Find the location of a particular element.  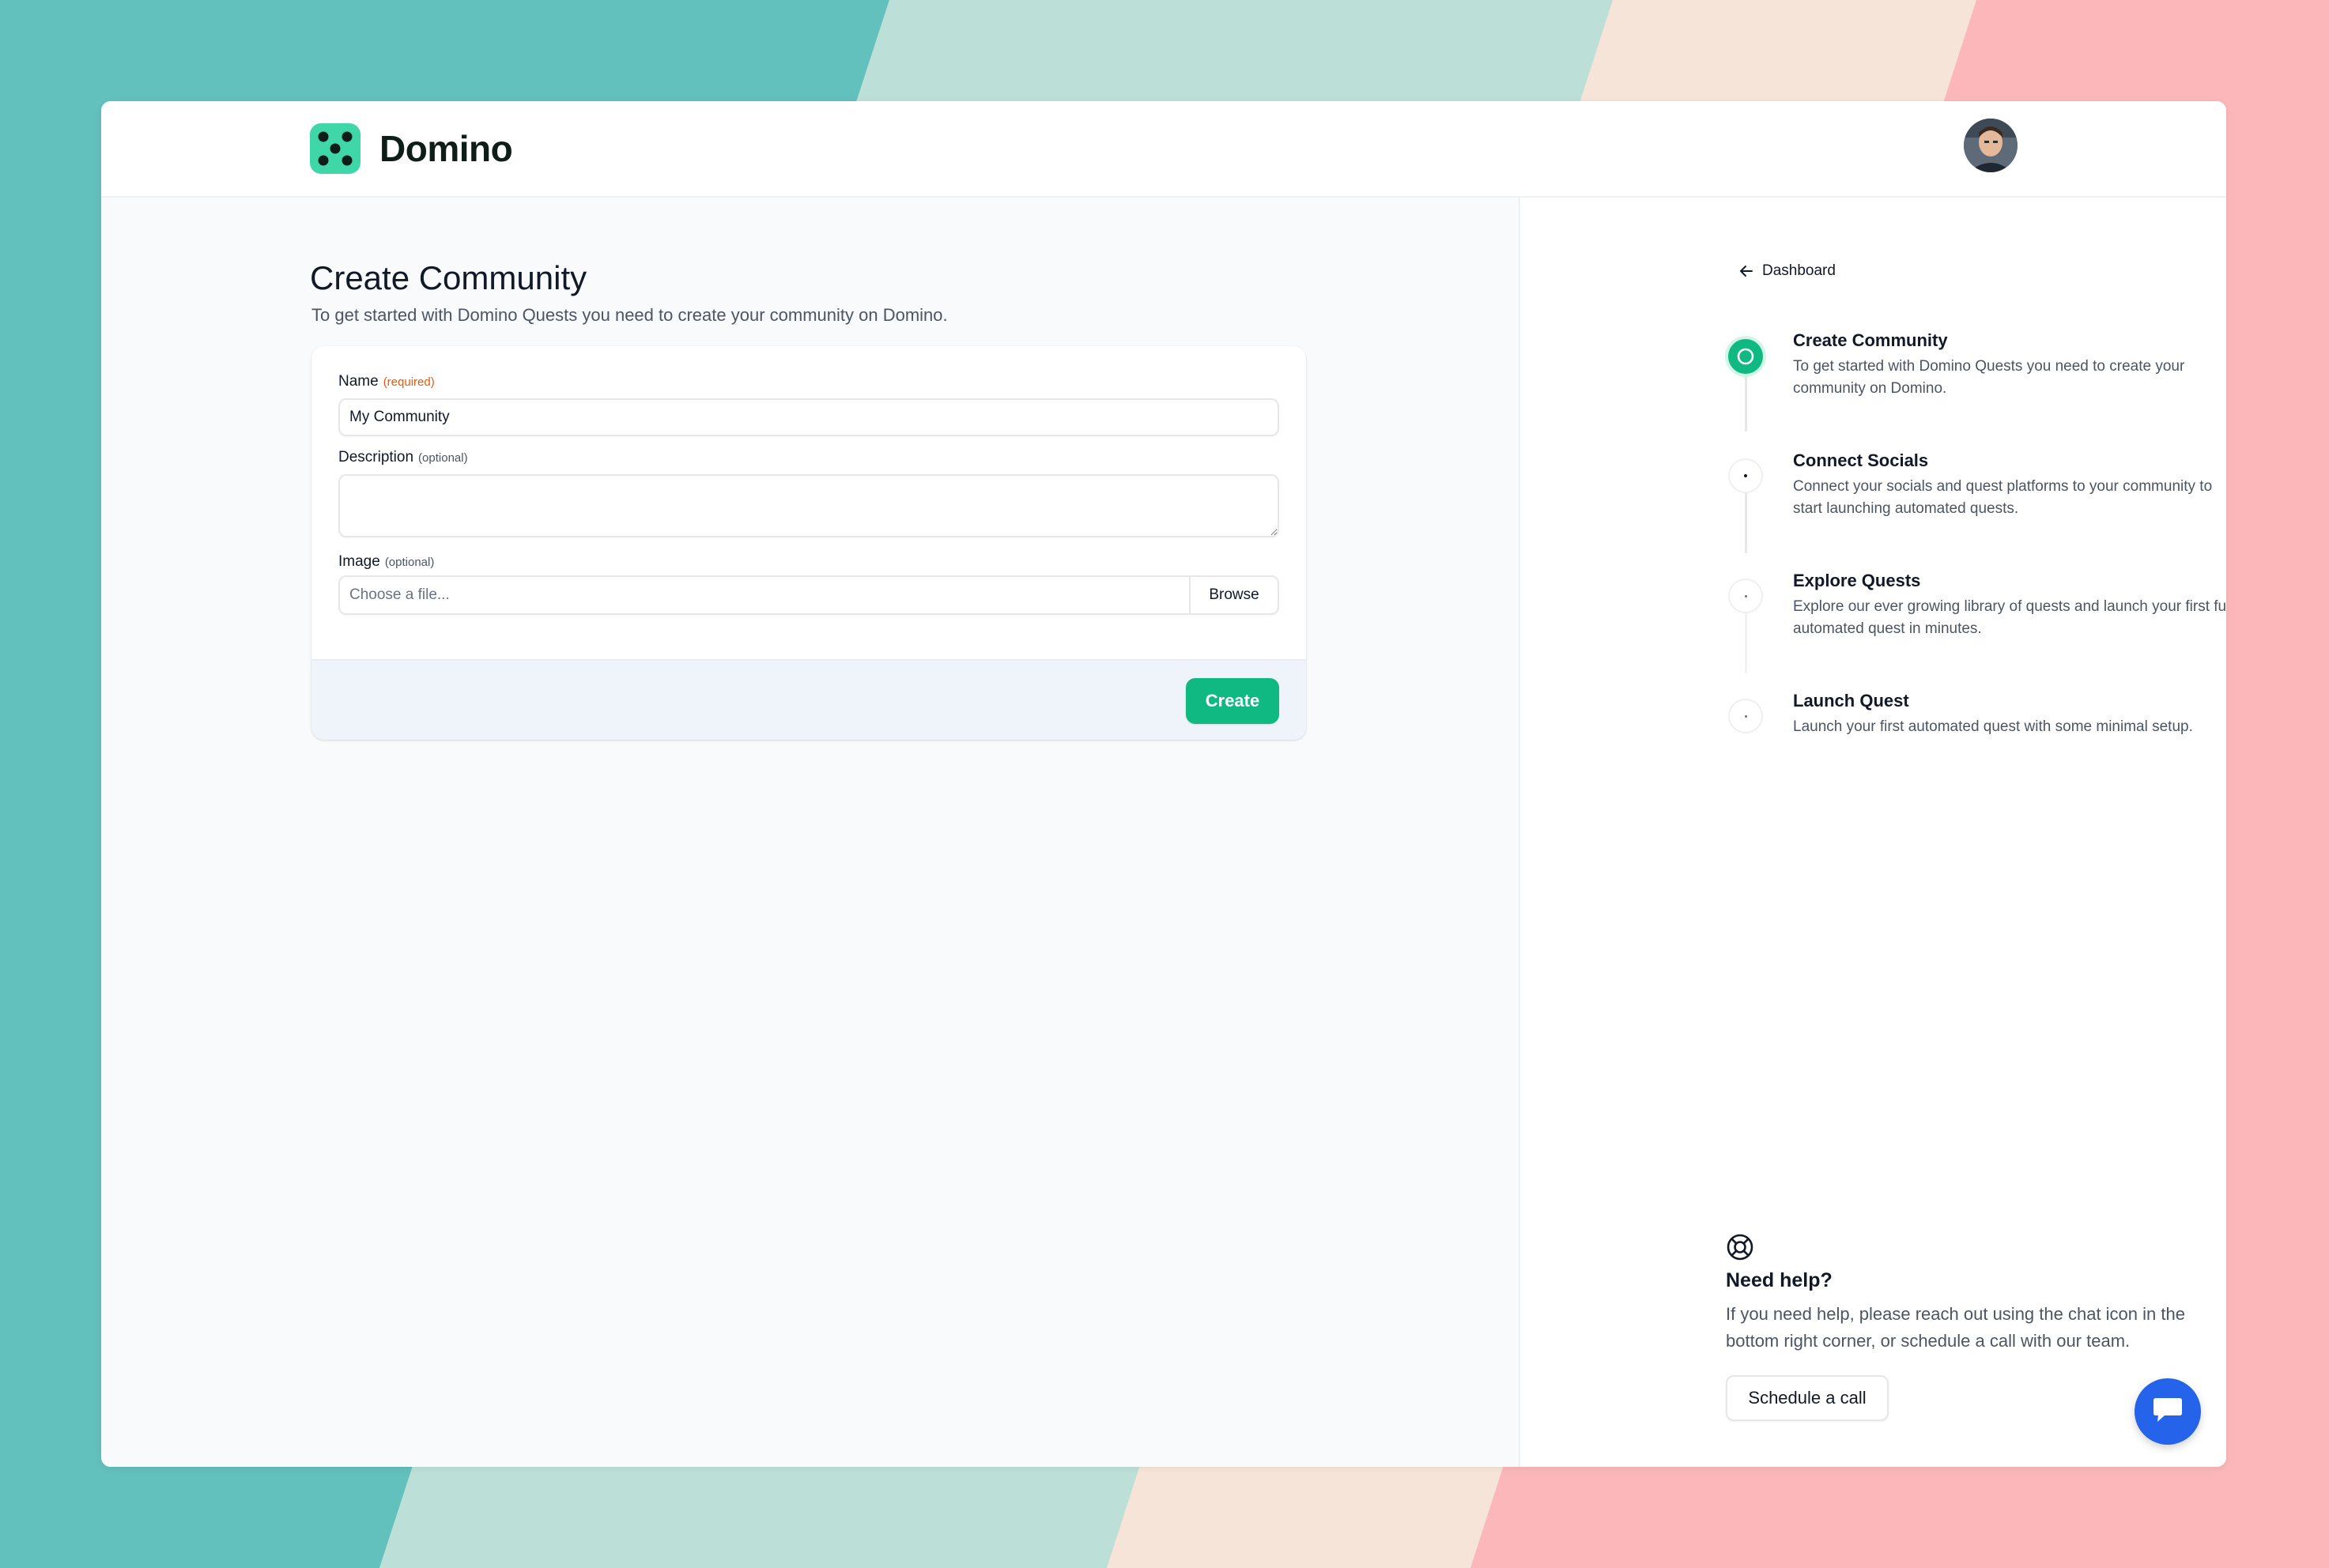

lifebuoy-icon is located at coordinates (1740, 1247).